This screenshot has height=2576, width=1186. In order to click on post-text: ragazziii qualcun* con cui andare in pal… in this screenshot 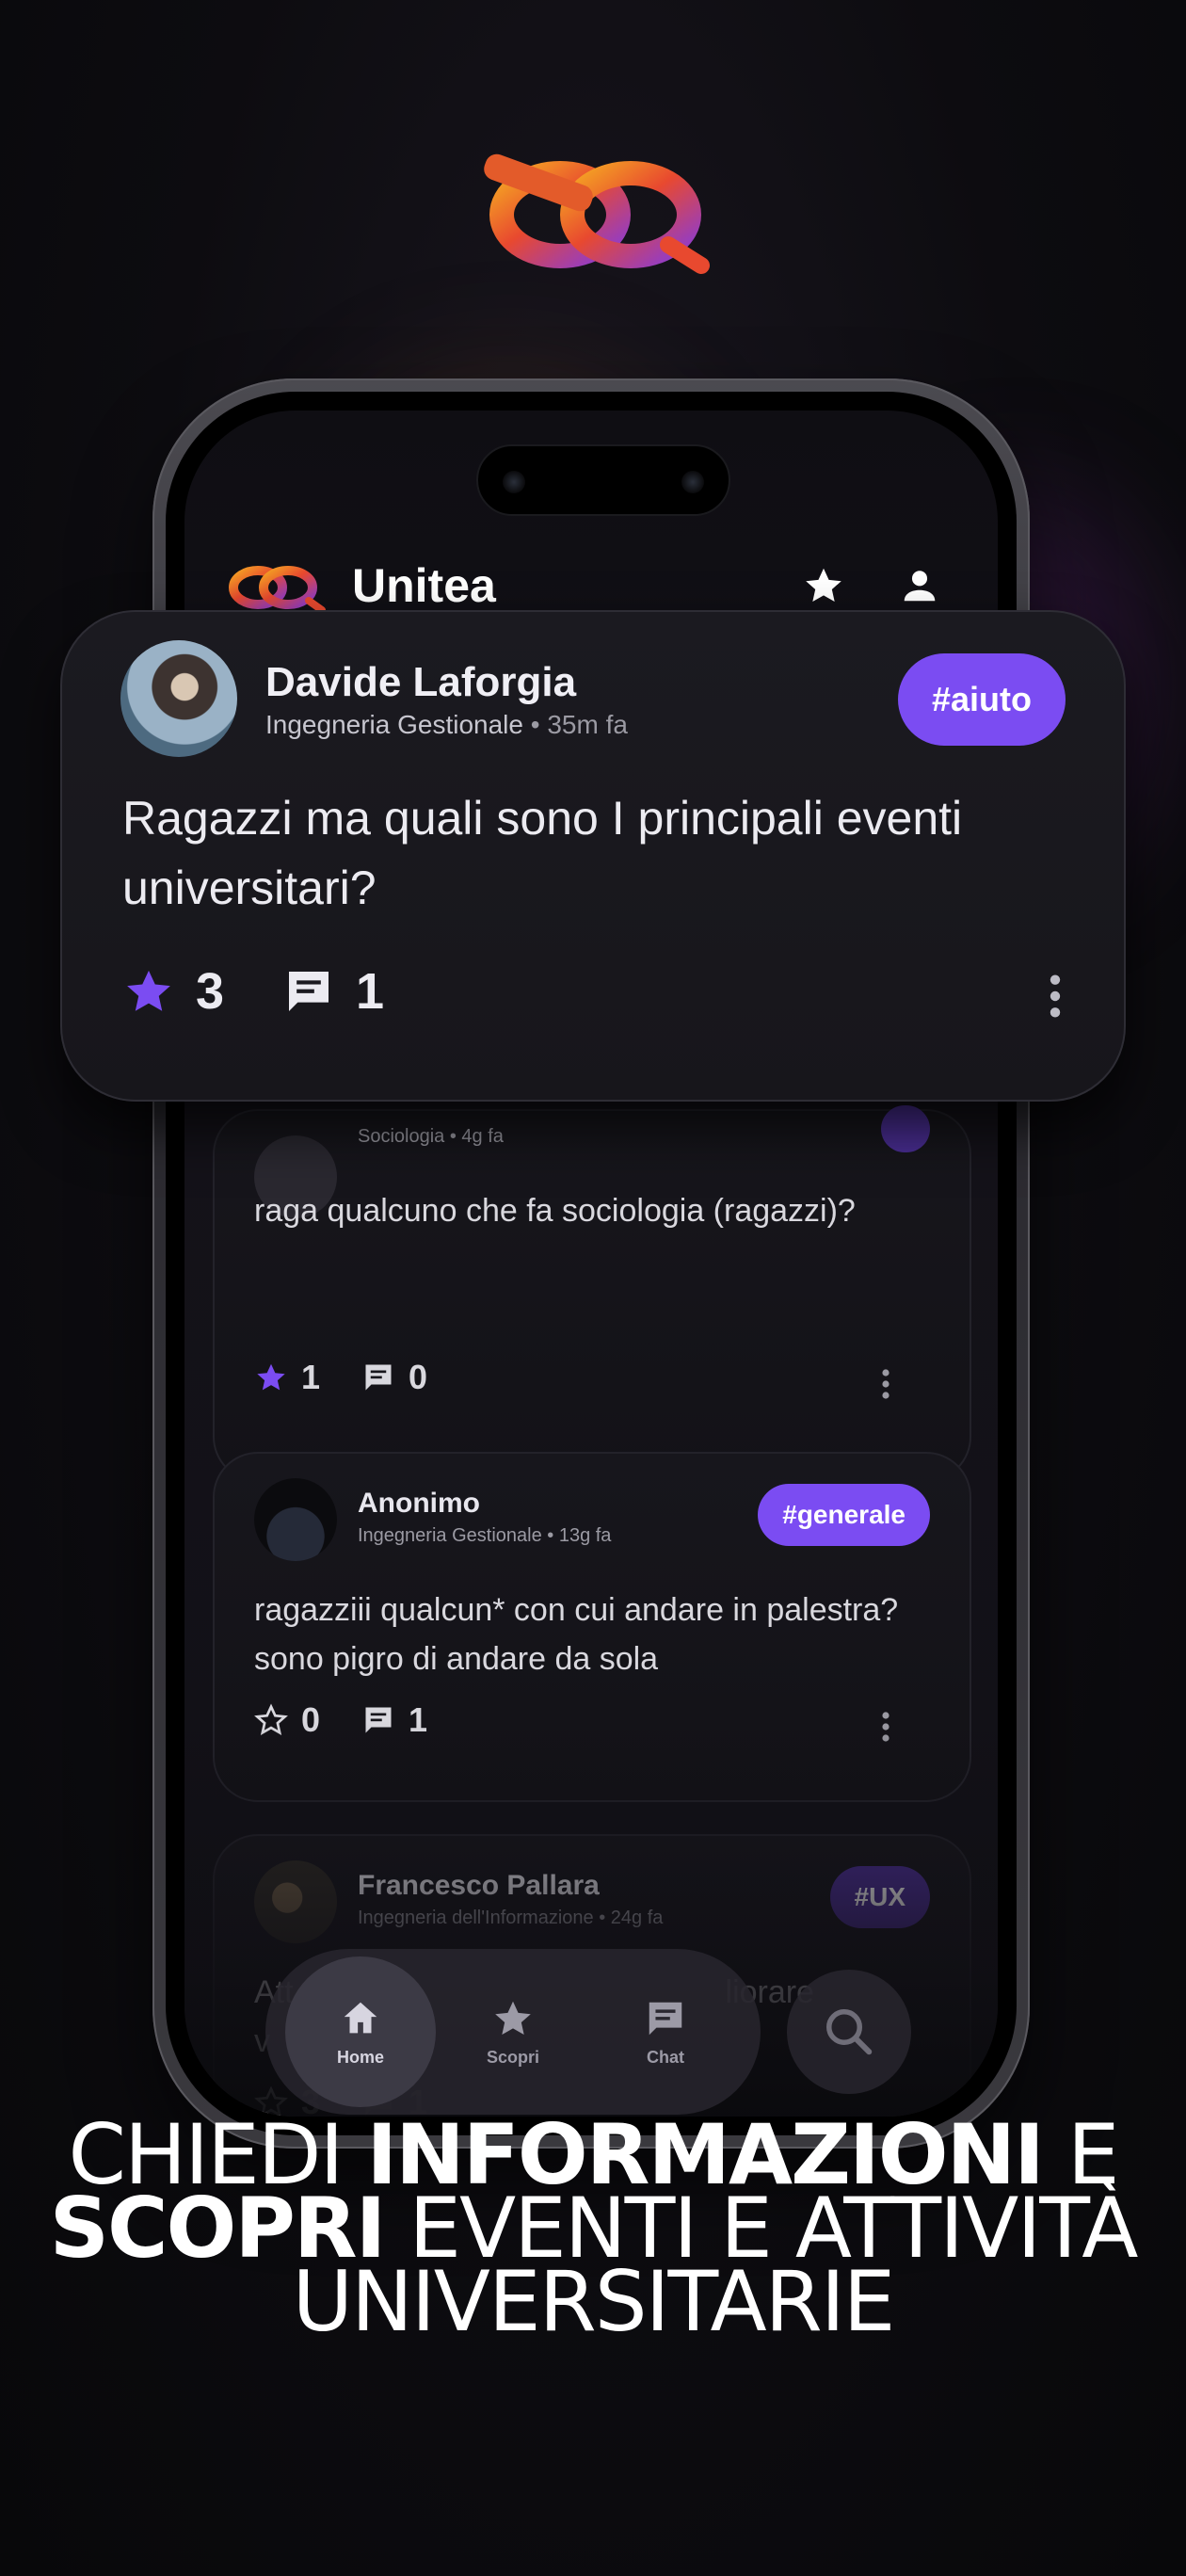, I will do `click(576, 1634)`.